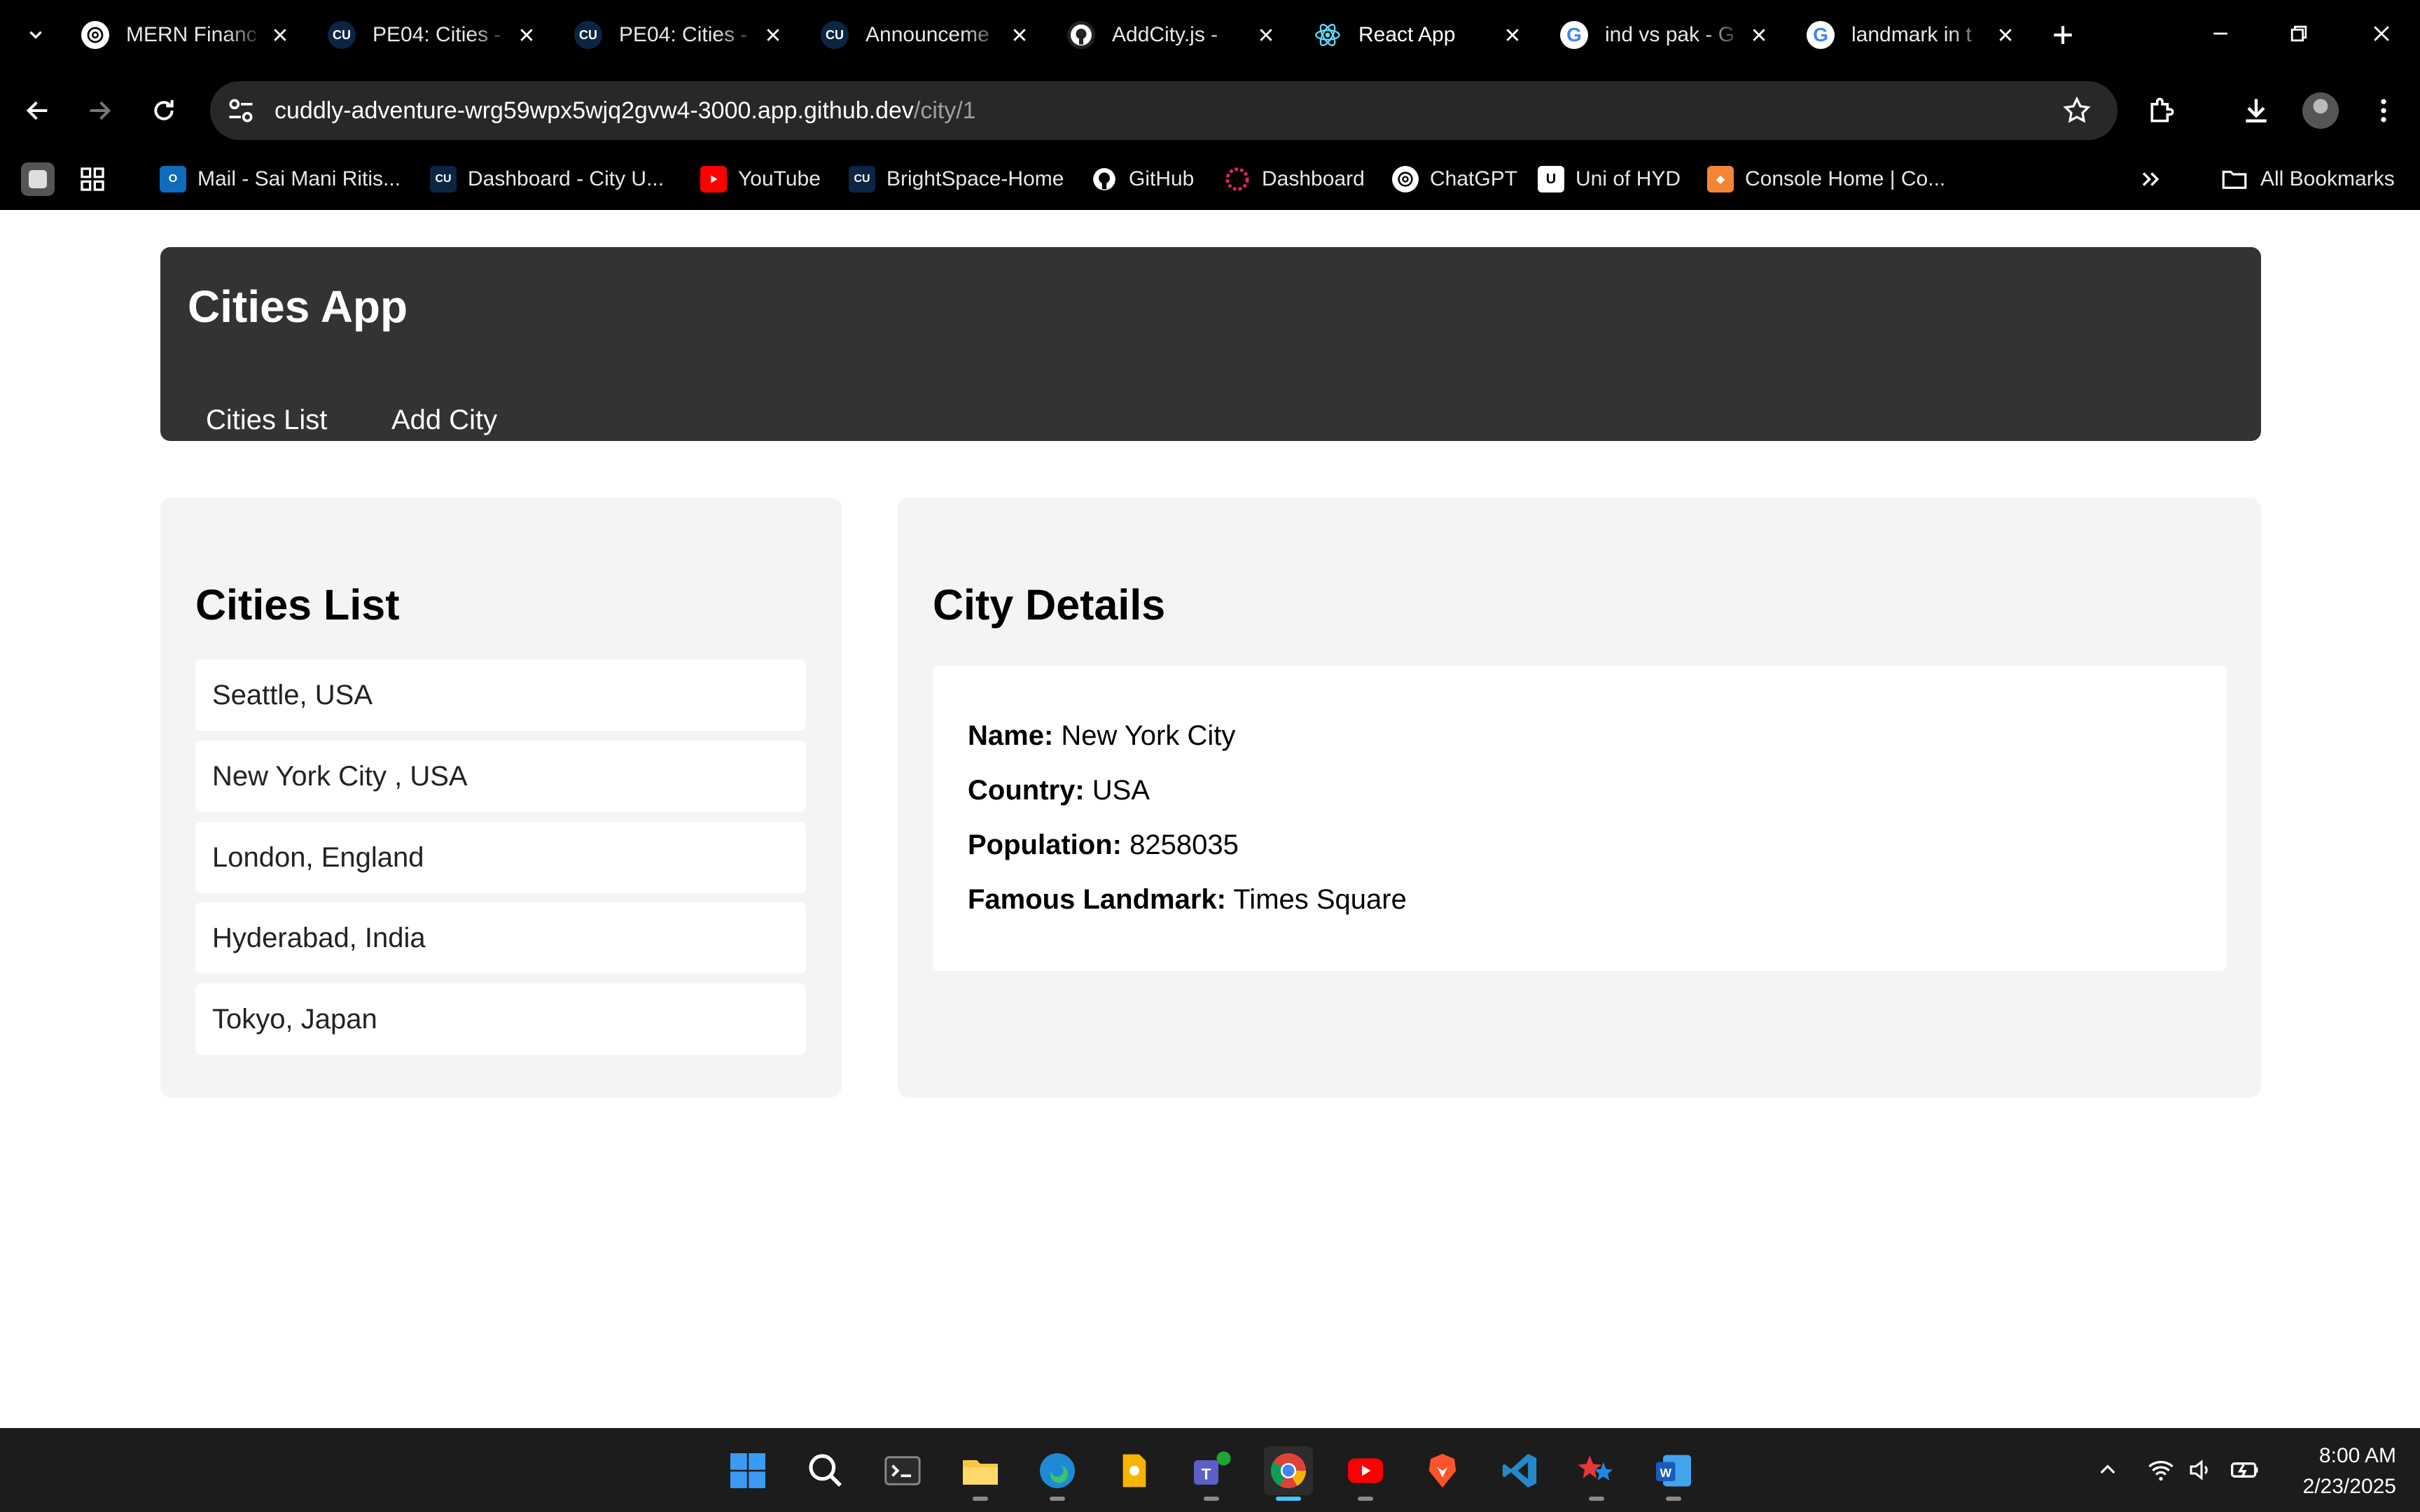  What do you see at coordinates (1057, 1499) in the screenshot?
I see `app-running-indicator` at bounding box center [1057, 1499].